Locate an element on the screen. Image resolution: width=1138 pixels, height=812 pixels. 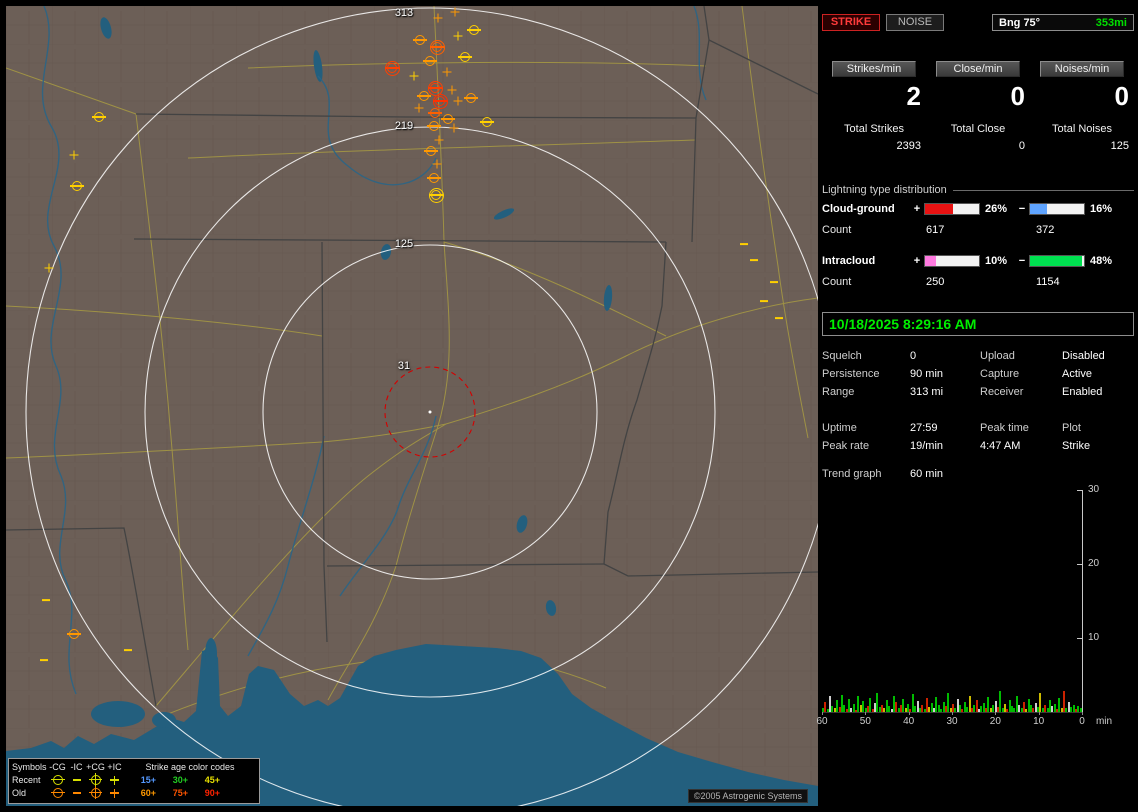
minus-sign: − is located at coordinates (1022, 209).